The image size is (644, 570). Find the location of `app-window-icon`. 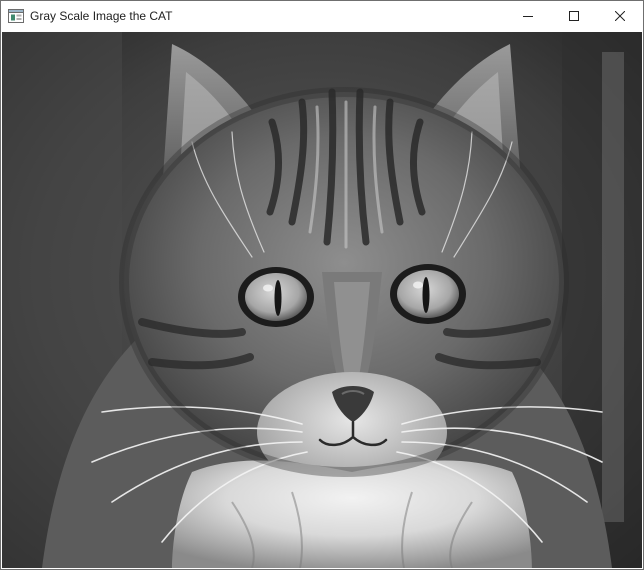

app-window-icon is located at coordinates (16, 16).